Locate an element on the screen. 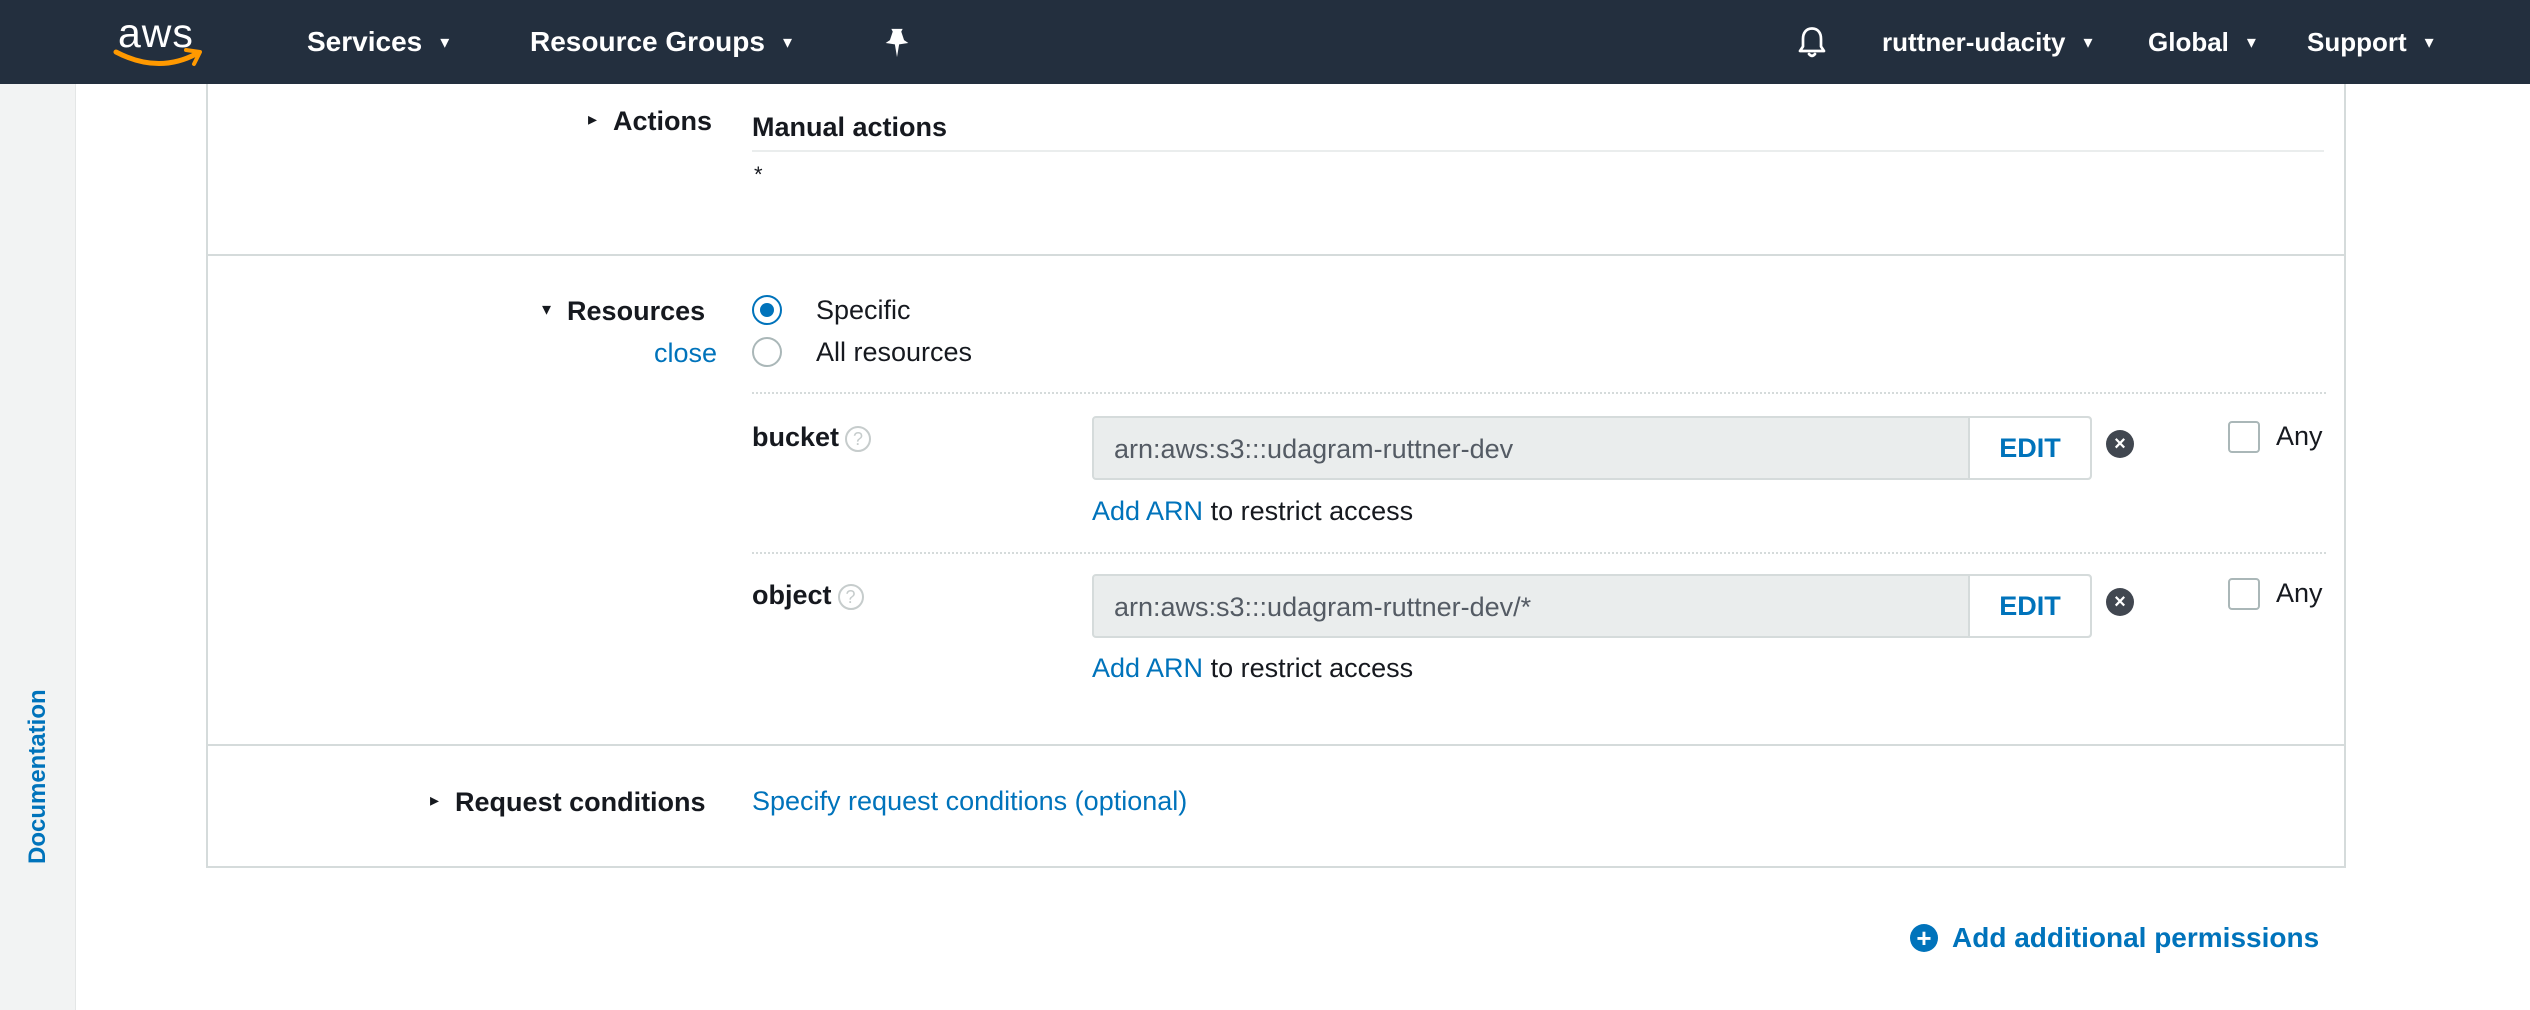  bucket-add-arn-suffix: to restrict access is located at coordinates (1312, 511).